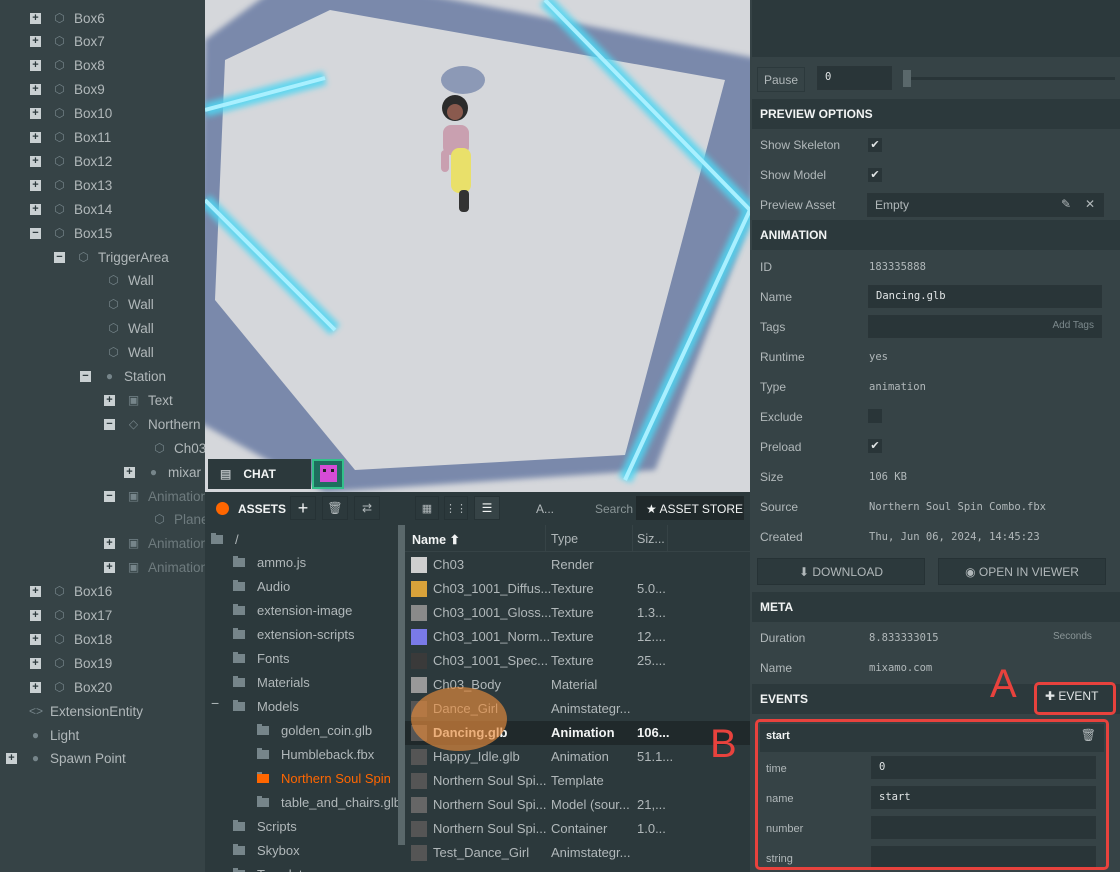 The image size is (1120, 872). What do you see at coordinates (111, 257) in the screenshot?
I see `hierarchy-item: − ⬡ TriggerArea` at bounding box center [111, 257].